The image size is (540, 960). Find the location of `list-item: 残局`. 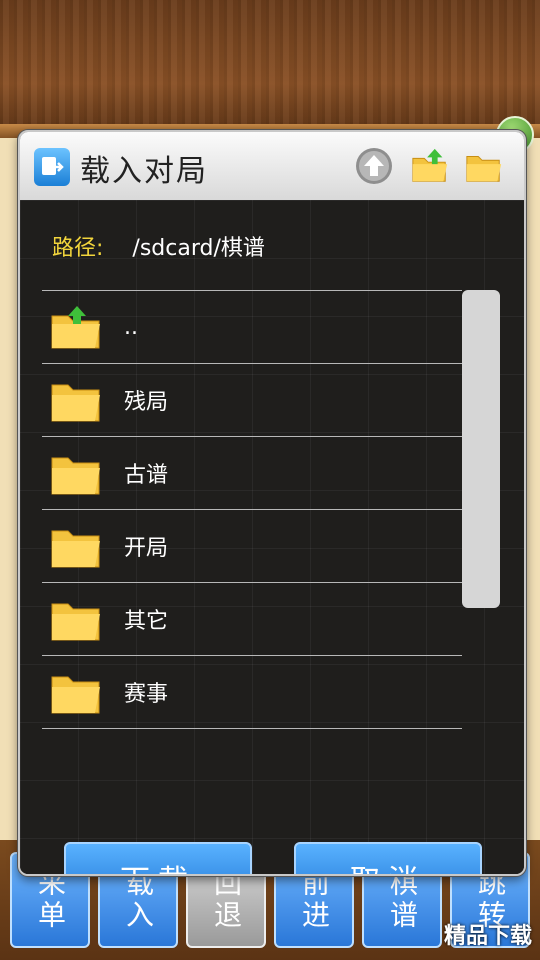

list-item: 残局 is located at coordinates (252, 399).